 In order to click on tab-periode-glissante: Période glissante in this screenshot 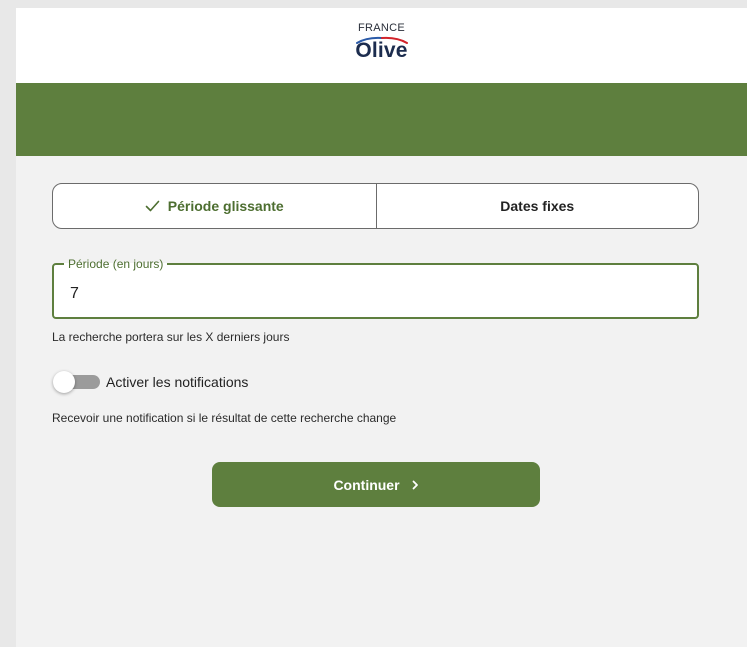, I will do `click(214, 206)`.